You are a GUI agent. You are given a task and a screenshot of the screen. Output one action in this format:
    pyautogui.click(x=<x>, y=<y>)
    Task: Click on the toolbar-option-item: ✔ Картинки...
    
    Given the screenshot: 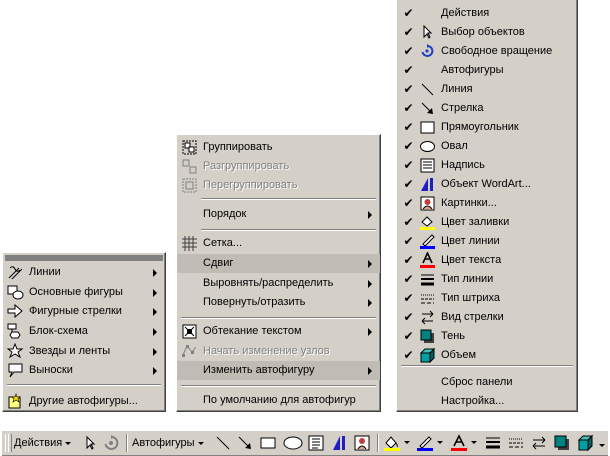 What is the action you would take?
    pyautogui.click(x=487, y=203)
    